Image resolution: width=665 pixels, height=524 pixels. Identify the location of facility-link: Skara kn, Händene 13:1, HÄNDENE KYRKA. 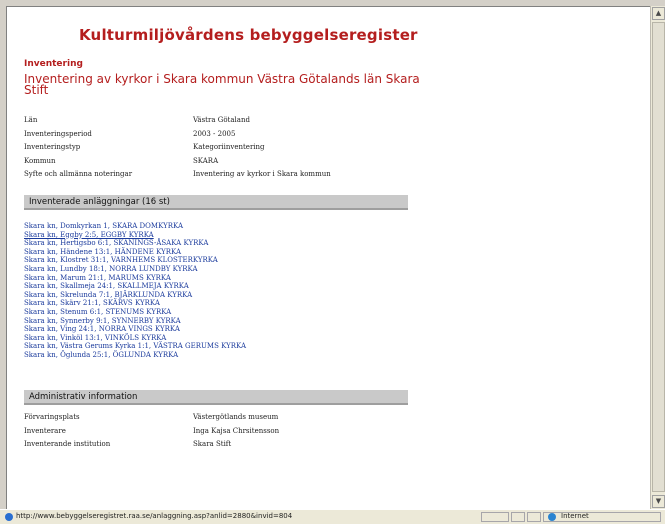
(135, 252).